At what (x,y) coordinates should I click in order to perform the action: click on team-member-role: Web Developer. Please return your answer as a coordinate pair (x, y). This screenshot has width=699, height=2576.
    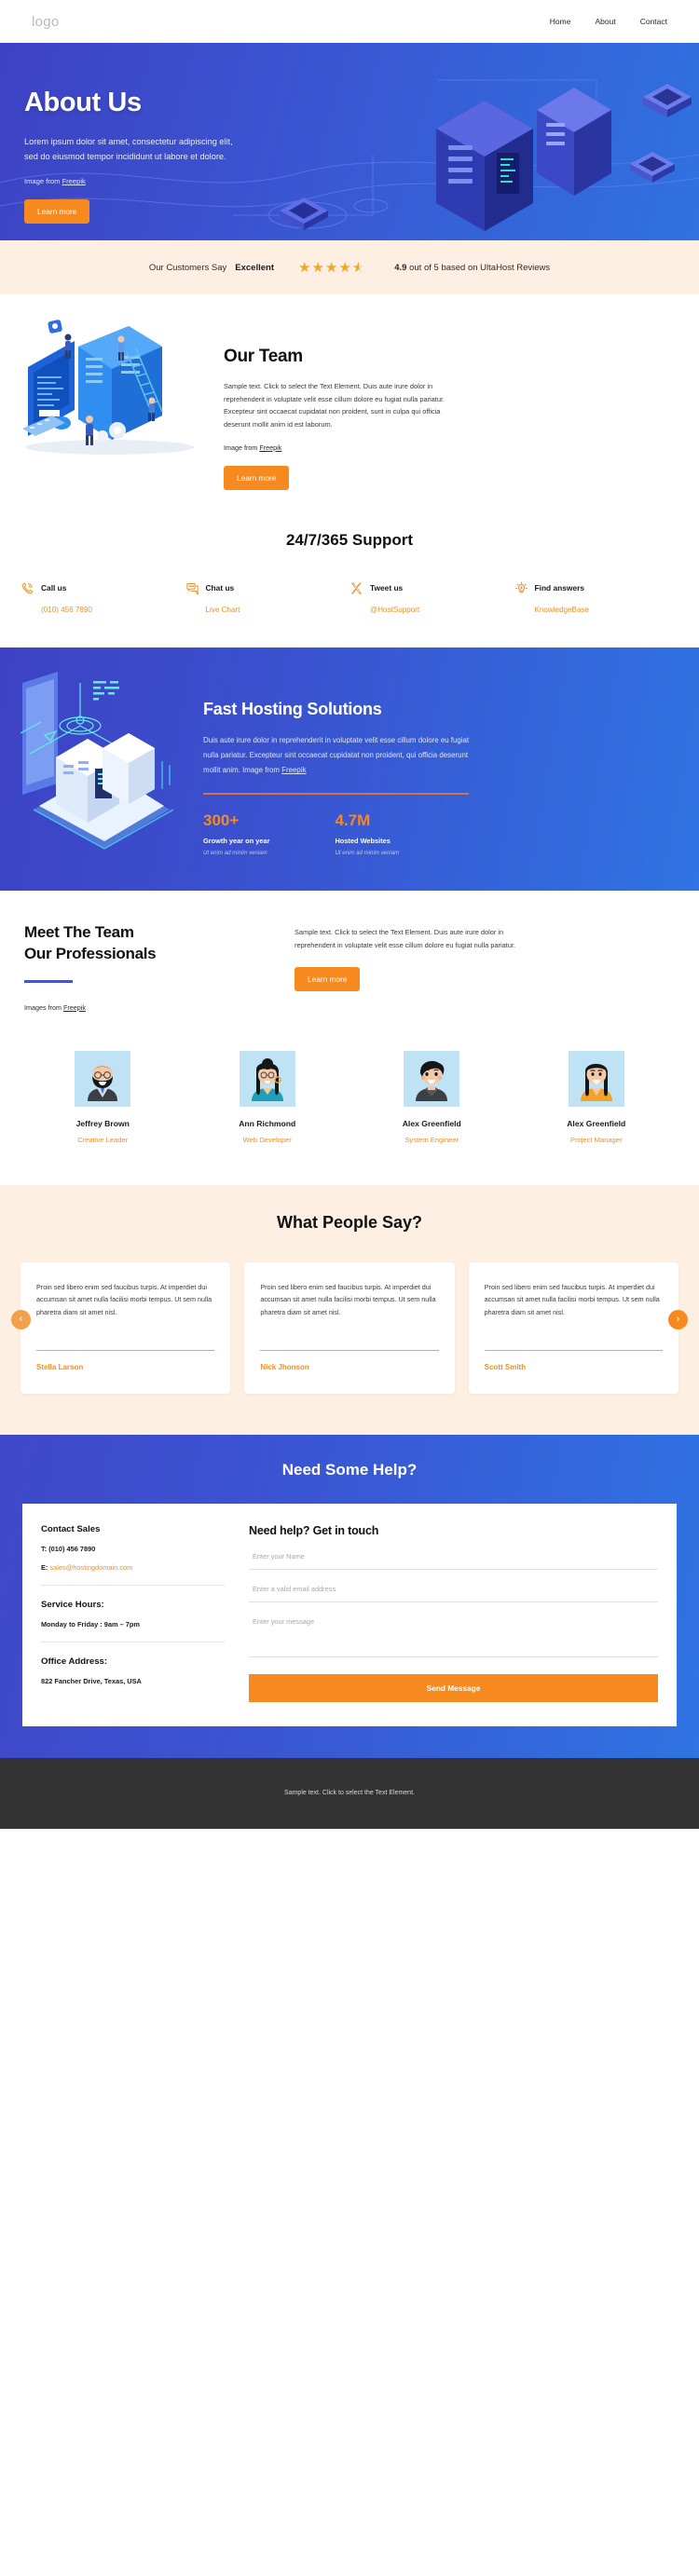
    Looking at the image, I should click on (267, 1139).